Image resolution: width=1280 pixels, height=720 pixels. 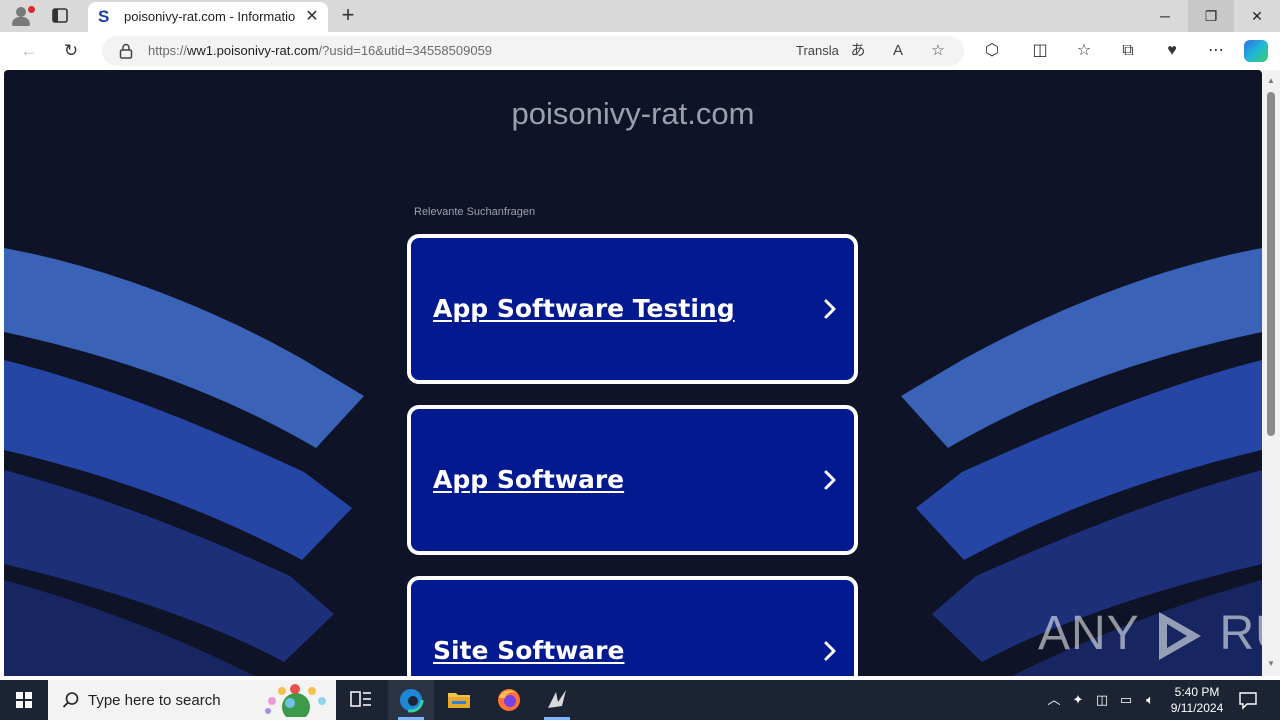 What do you see at coordinates (1248, 700) in the screenshot?
I see `notification-icon` at bounding box center [1248, 700].